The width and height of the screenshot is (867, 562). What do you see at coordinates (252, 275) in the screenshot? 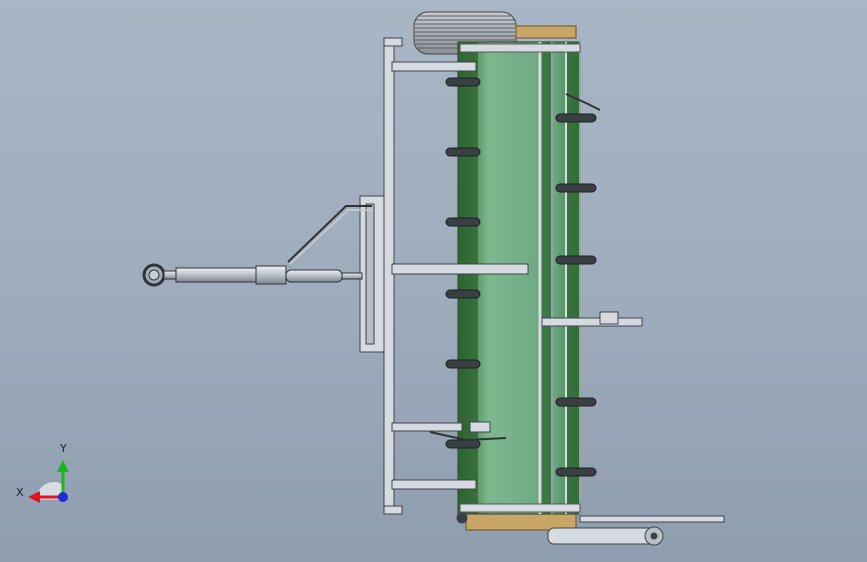
I see `top-link-cylinder` at bounding box center [252, 275].